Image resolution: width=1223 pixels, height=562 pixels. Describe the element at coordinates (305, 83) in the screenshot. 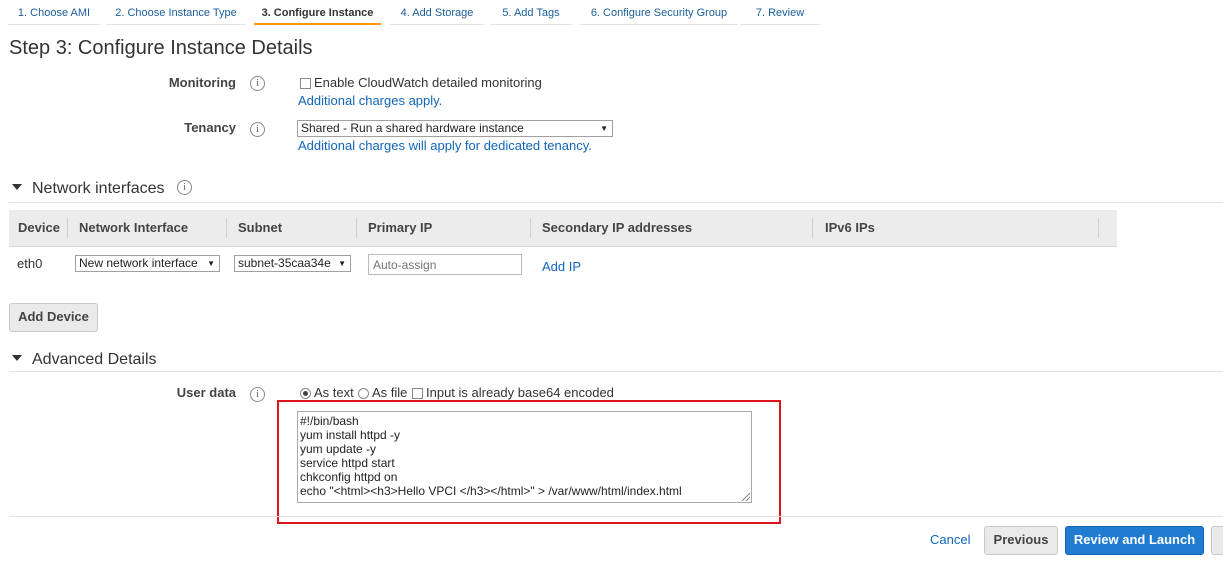

I see `cloudwatch-checkbox` at that location.